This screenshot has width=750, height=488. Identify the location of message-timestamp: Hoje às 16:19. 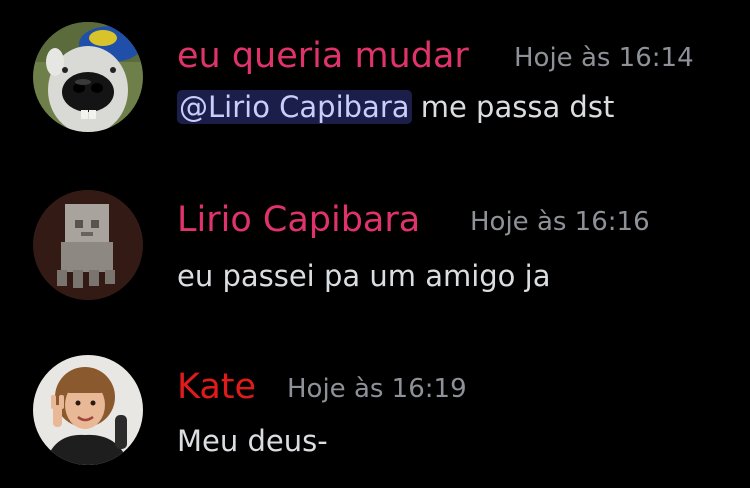
(377, 389).